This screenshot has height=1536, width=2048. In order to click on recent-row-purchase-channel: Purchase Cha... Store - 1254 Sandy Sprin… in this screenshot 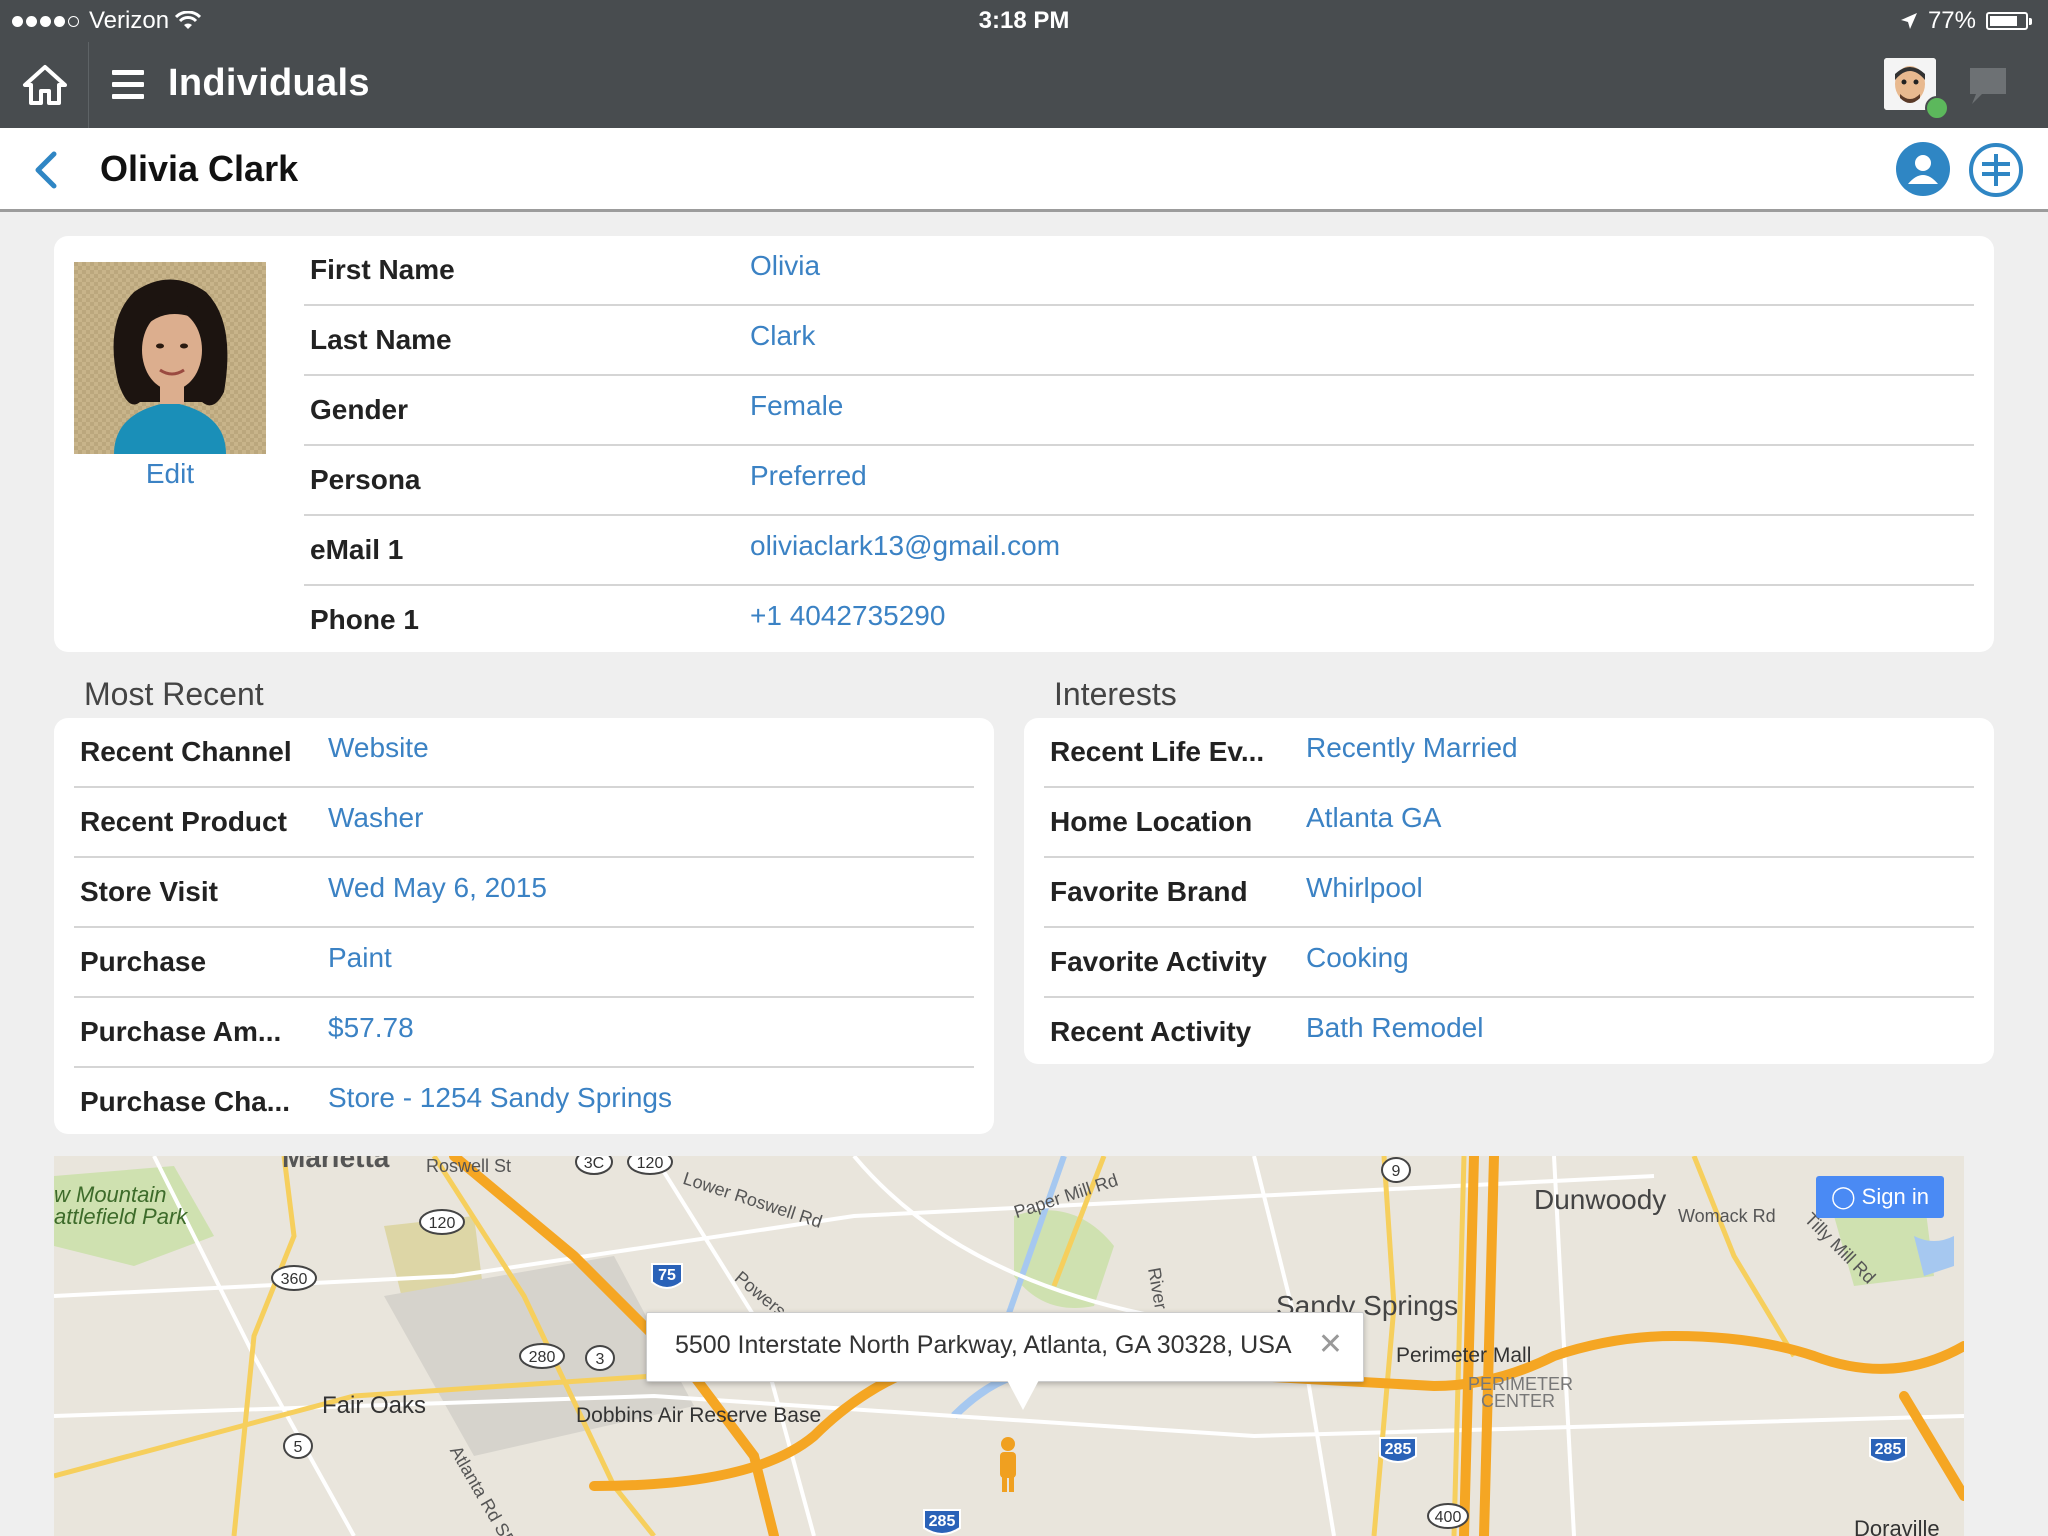, I will do `click(524, 1103)`.